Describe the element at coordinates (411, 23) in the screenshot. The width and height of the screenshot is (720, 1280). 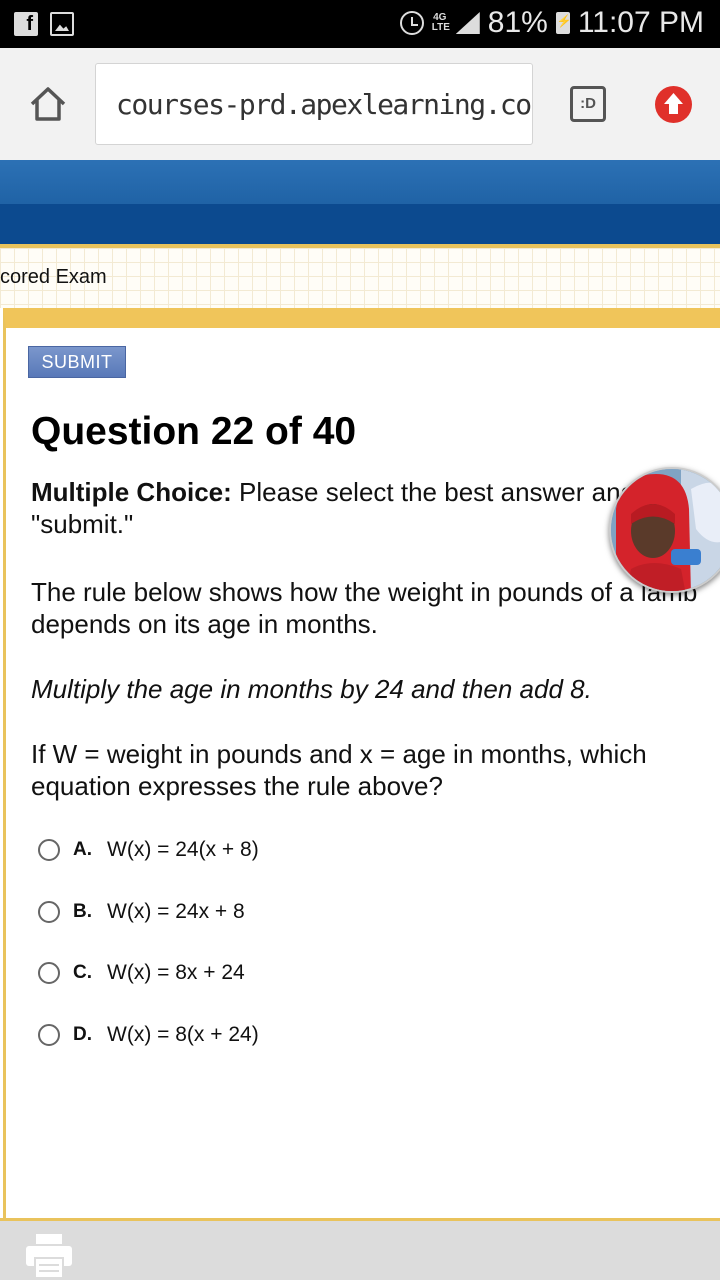
I see `alarm-icon` at that location.